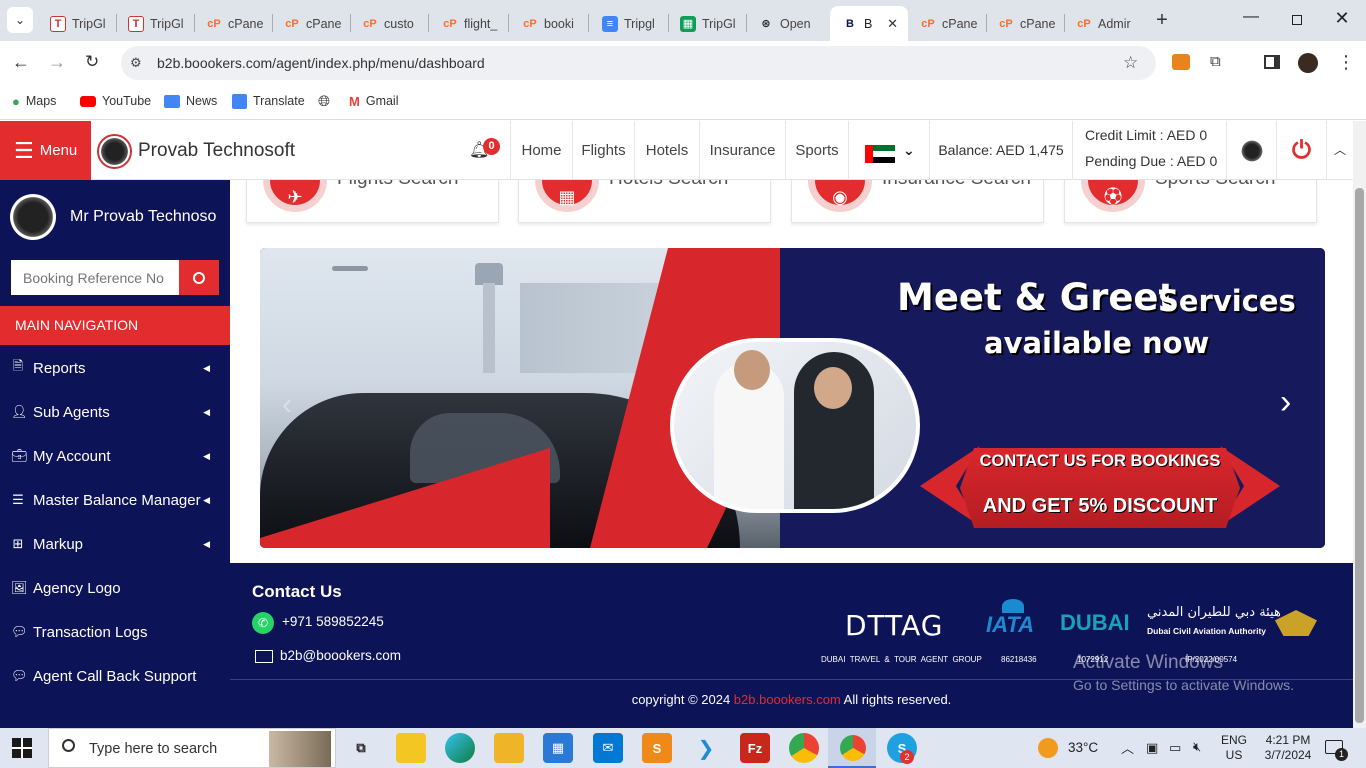 The image size is (1366, 768). I want to click on clock: 4:21 PM 3/7/2024, so click(1288, 748).